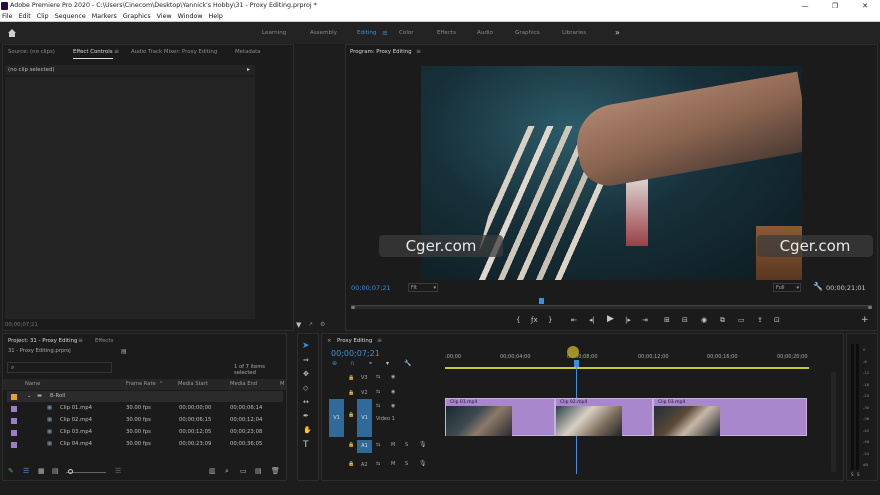 The image size is (880, 495). Describe the element at coordinates (446, 33) in the screenshot. I see `workspace-effects: Effects` at that location.